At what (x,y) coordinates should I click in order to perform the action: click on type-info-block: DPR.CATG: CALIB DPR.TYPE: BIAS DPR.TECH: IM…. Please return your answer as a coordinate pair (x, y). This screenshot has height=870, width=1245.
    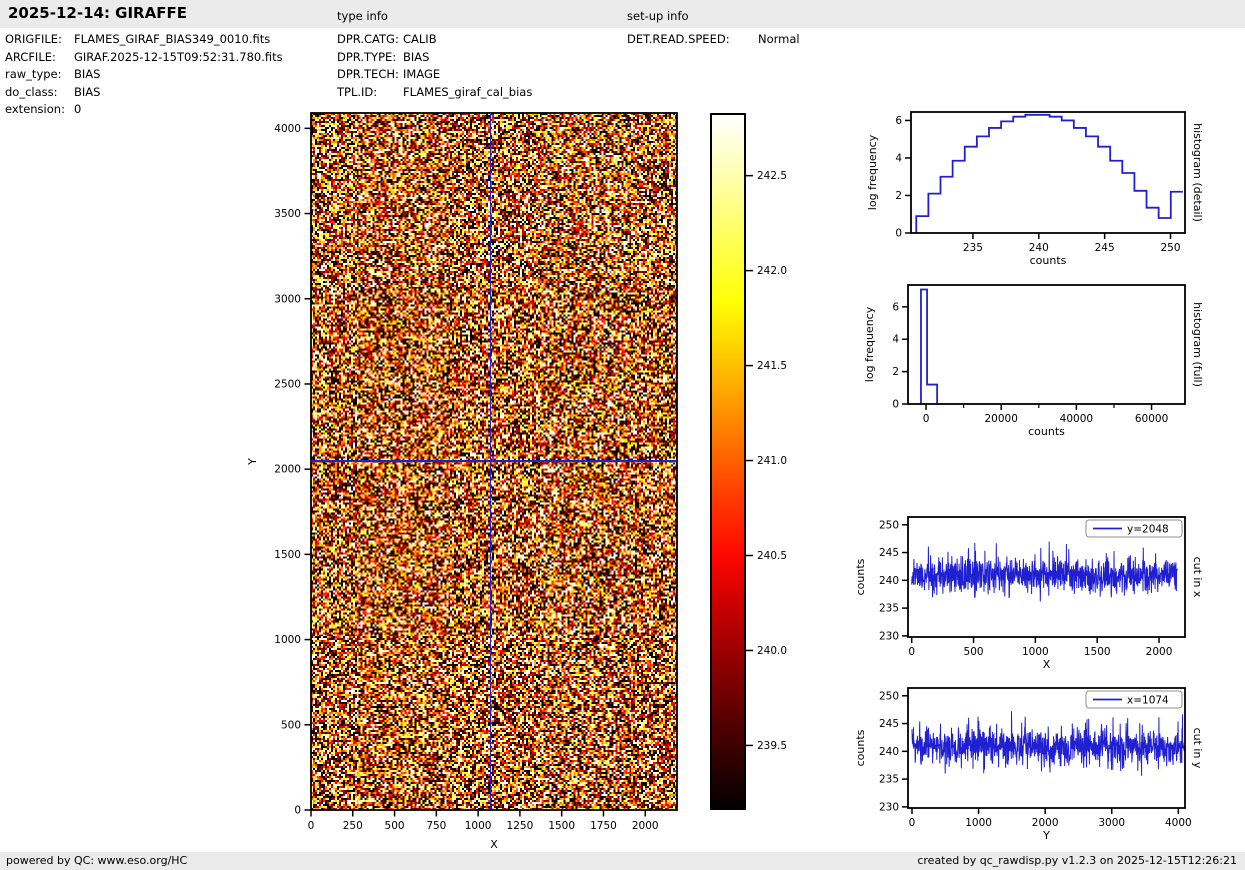
    Looking at the image, I should click on (434, 66).